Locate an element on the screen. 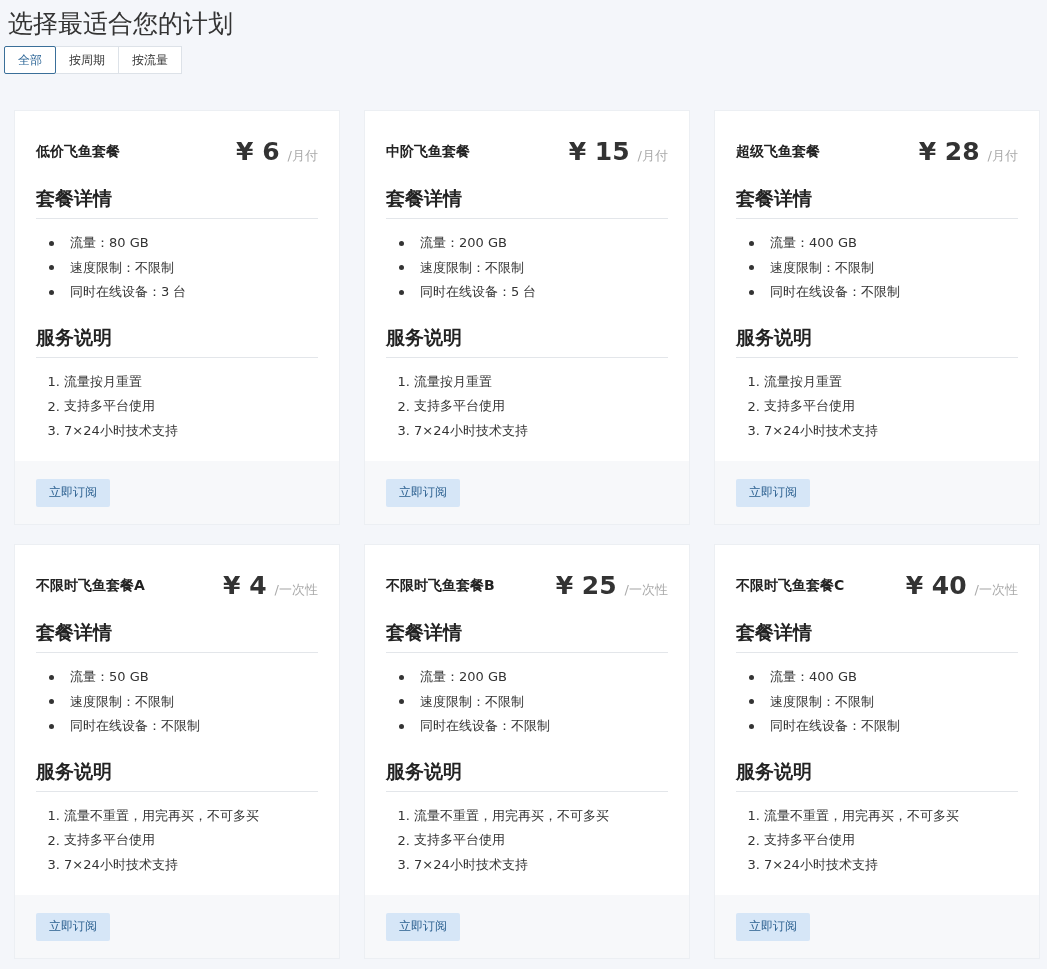 The height and width of the screenshot is (969, 1047). filter-tab: 按周期 is located at coordinates (87, 60).